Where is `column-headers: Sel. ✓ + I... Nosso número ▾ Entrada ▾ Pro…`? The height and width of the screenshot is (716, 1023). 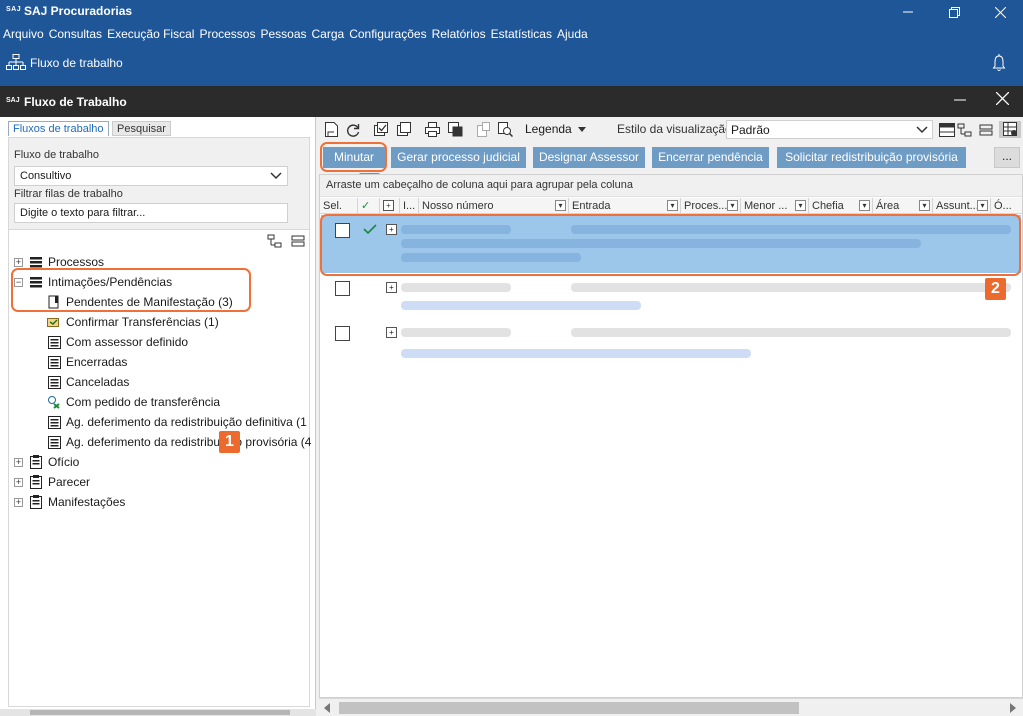
column-headers: Sel. ✓ + I... Nosso número ▾ Entrada ▾ Pro… is located at coordinates (671, 206).